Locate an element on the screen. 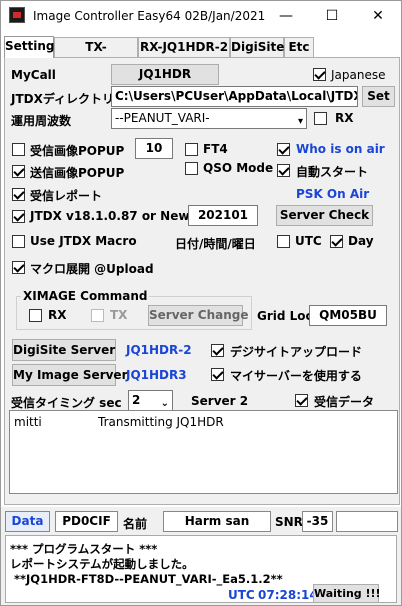 Image resolution: width=402 pixels, height=606 pixels. server-change-button: Server Change is located at coordinates (198, 315).